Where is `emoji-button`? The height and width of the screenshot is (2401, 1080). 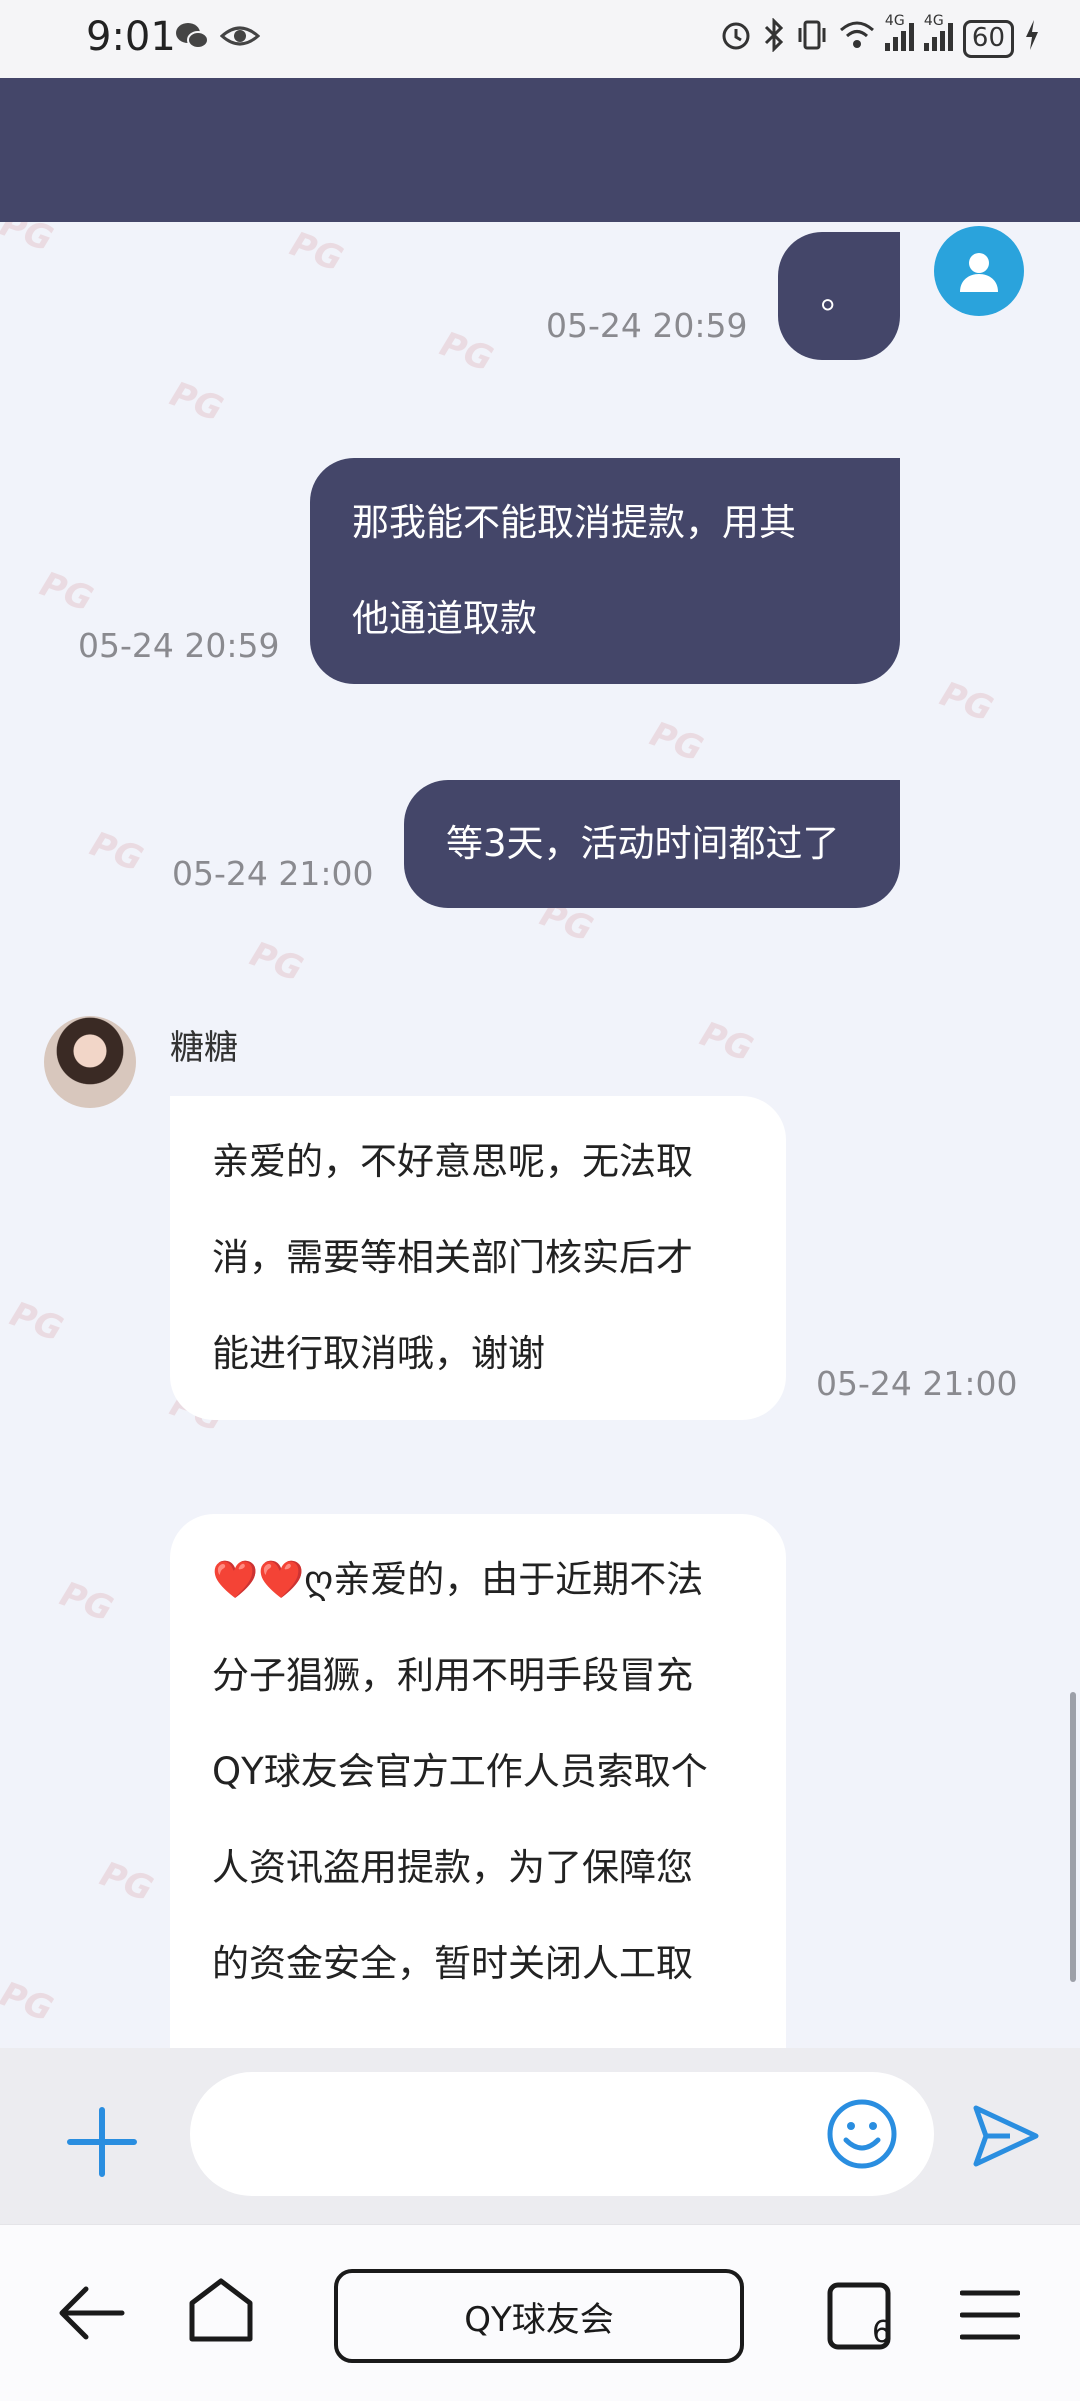
emoji-button is located at coordinates (862, 2134).